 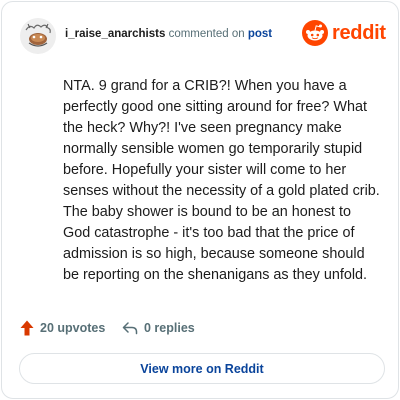 I want to click on reddit-logo: reddit, so click(x=344, y=35).